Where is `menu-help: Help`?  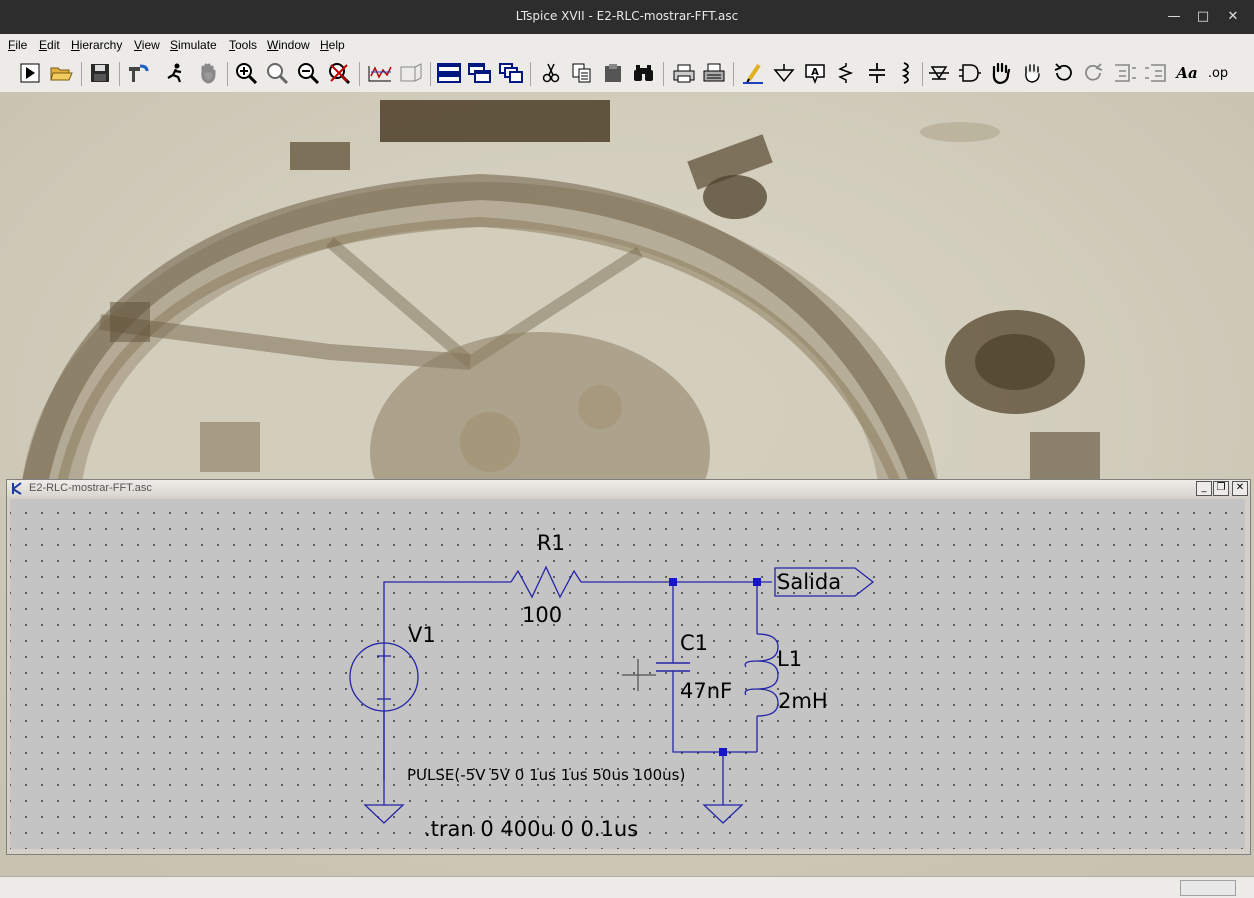
menu-help: Help is located at coordinates (332, 45).